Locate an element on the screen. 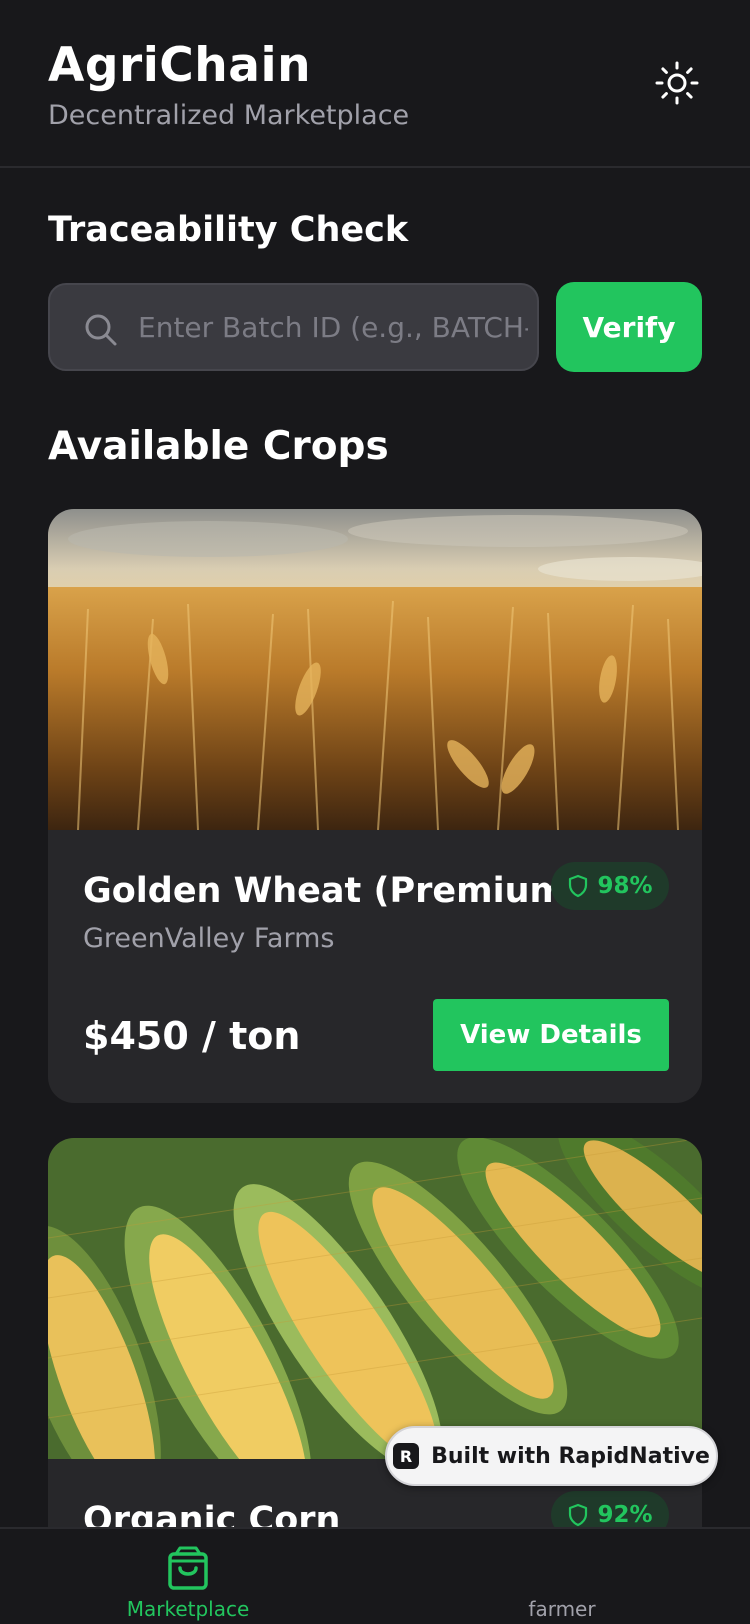 This screenshot has height=1624, width=750. batch-search-box is located at coordinates (293, 327).